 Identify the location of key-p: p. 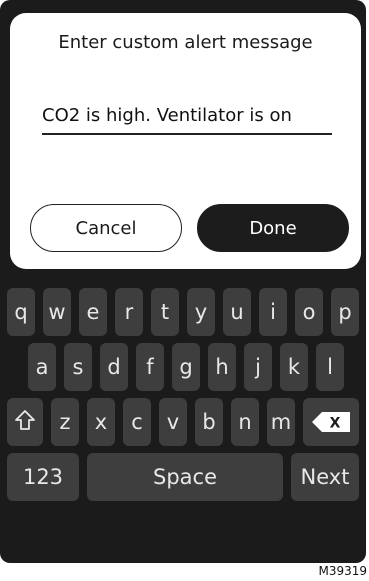
(345, 312).